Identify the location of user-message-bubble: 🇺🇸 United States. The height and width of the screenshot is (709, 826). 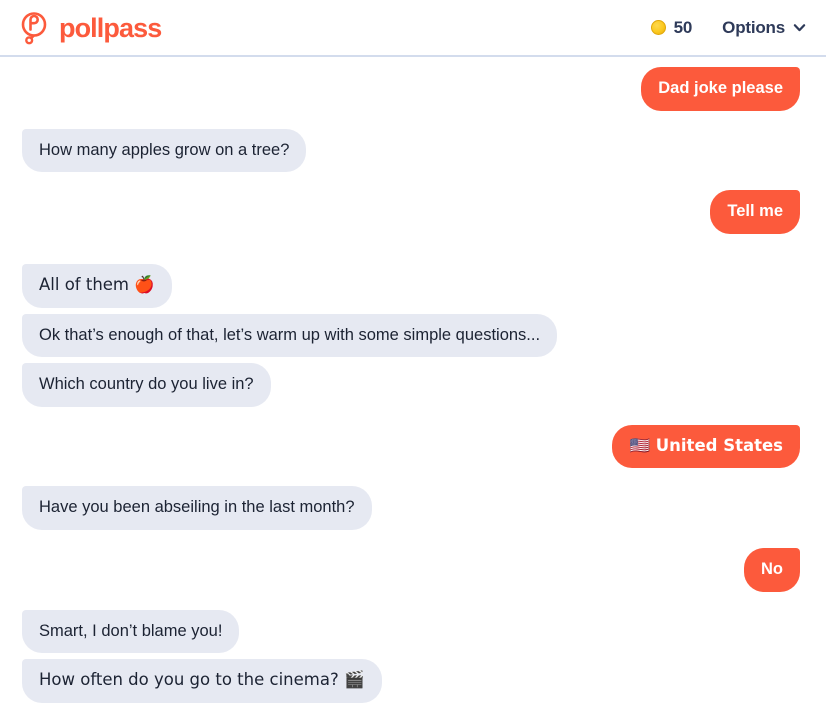
(706, 446).